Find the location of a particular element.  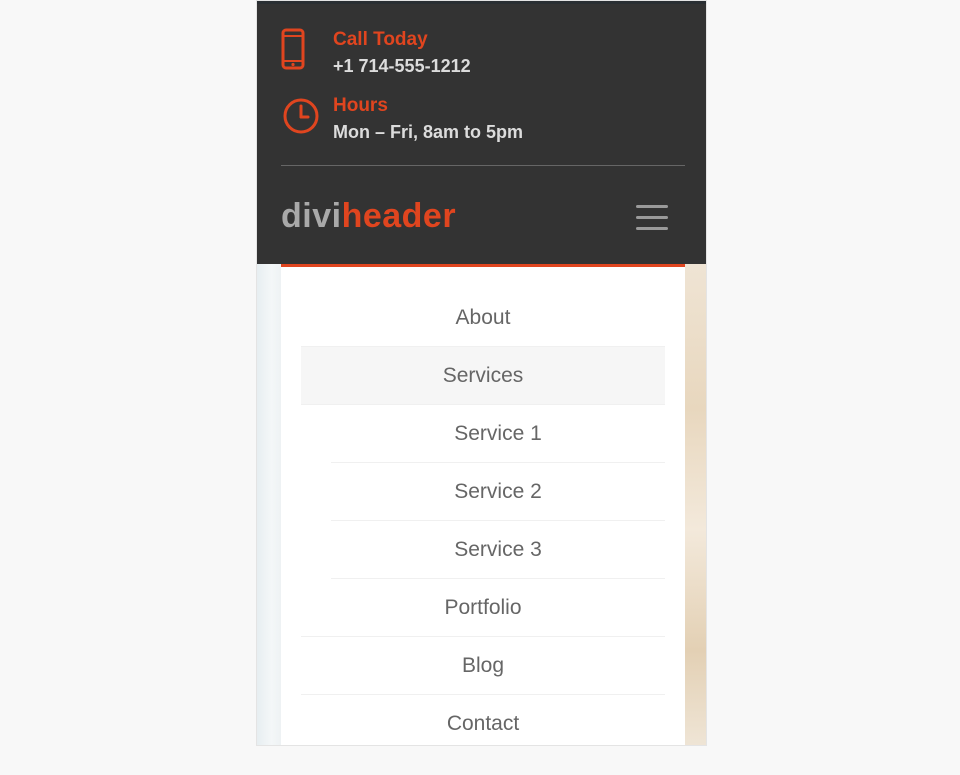

menu-item-blog: Blog is located at coordinates (483, 666).